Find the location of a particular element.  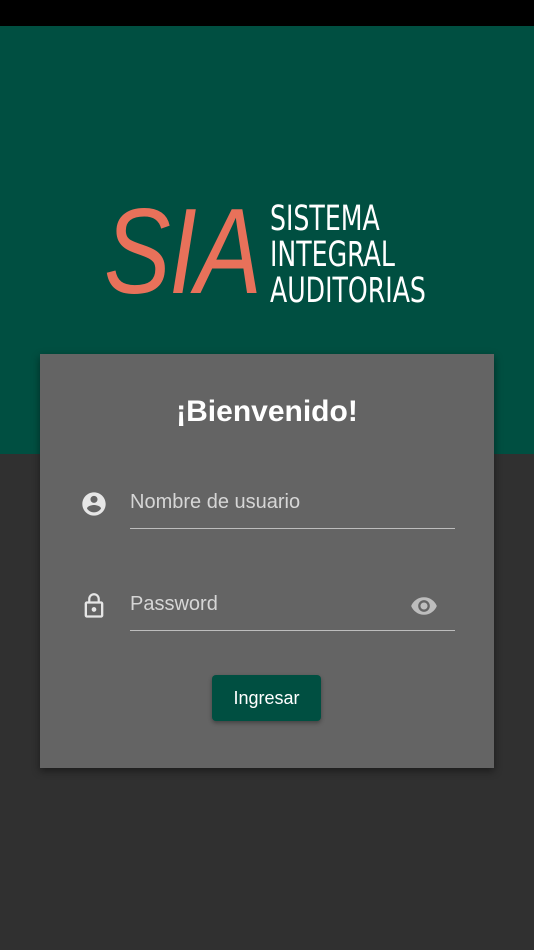

status-bar is located at coordinates (267, 13).